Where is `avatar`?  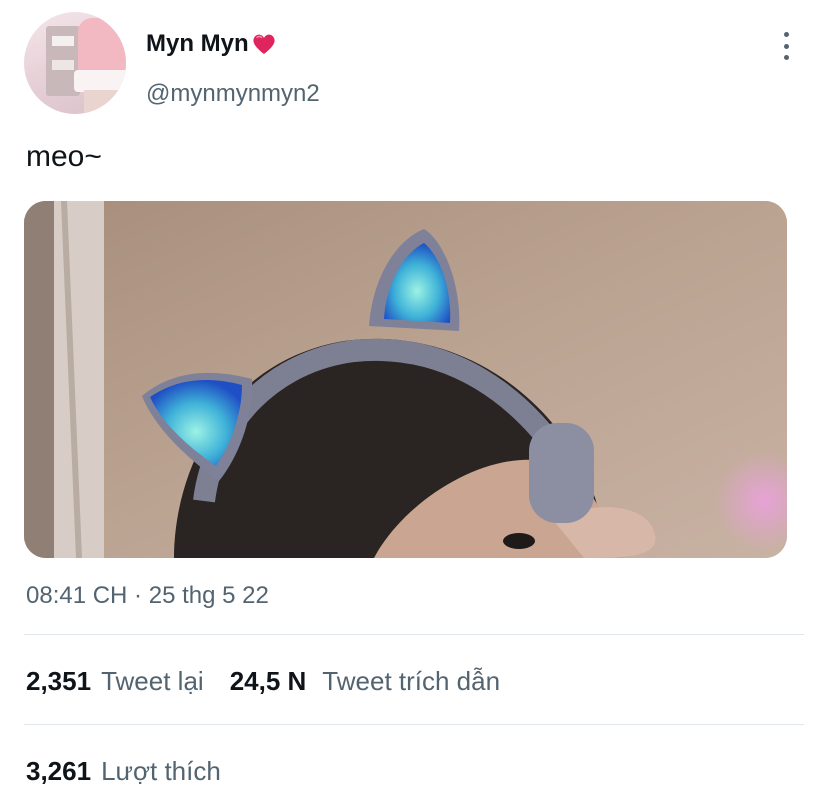
avatar is located at coordinates (75, 63).